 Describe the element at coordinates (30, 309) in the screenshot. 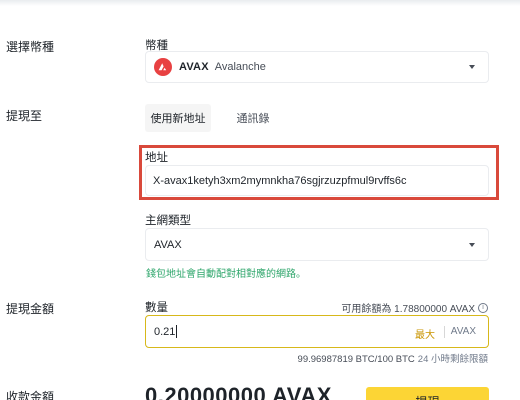

I see `withdraw-amount-label: 提現金額` at that location.